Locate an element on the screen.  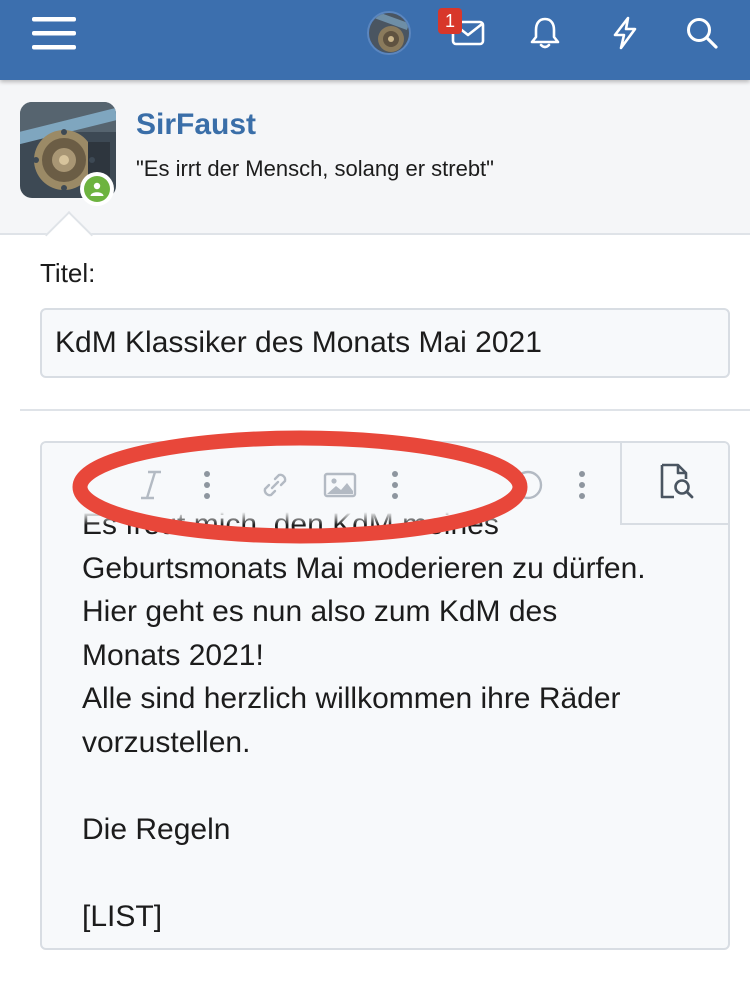
user-quote: "Es irrt der Mensch, solang er strebt" is located at coordinates (315, 168).